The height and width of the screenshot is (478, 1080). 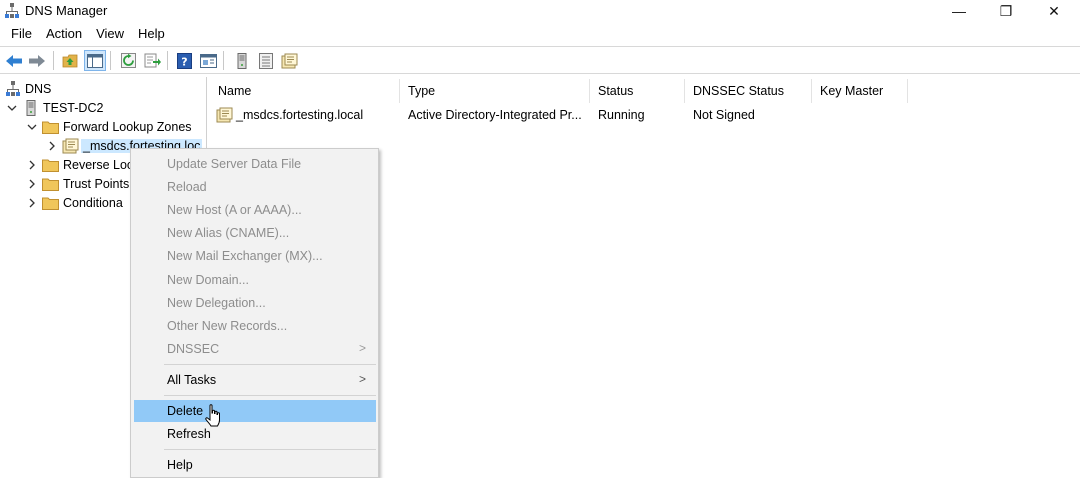 What do you see at coordinates (255, 349) in the screenshot?
I see `menu-item-dnssec: DNSSEC >` at bounding box center [255, 349].